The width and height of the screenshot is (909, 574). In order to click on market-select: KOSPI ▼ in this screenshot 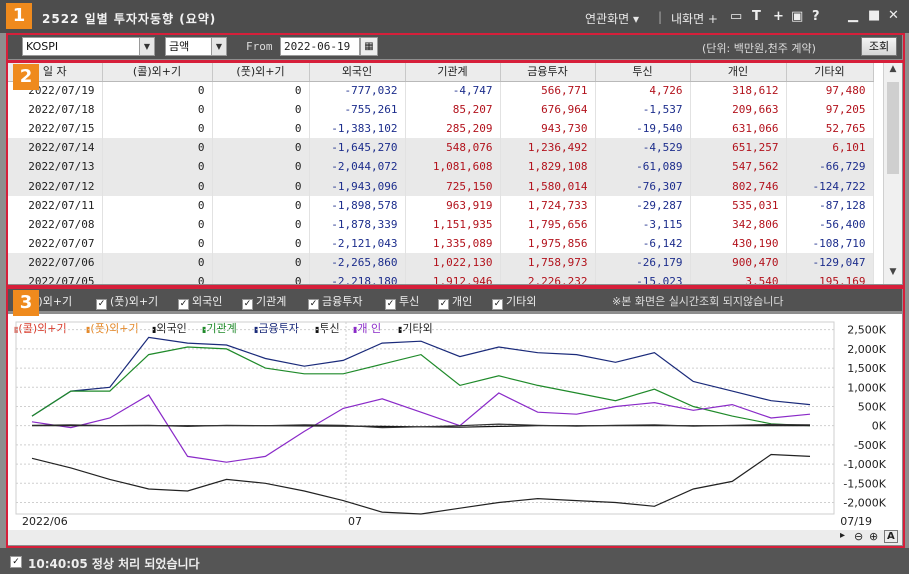, I will do `click(88, 46)`.